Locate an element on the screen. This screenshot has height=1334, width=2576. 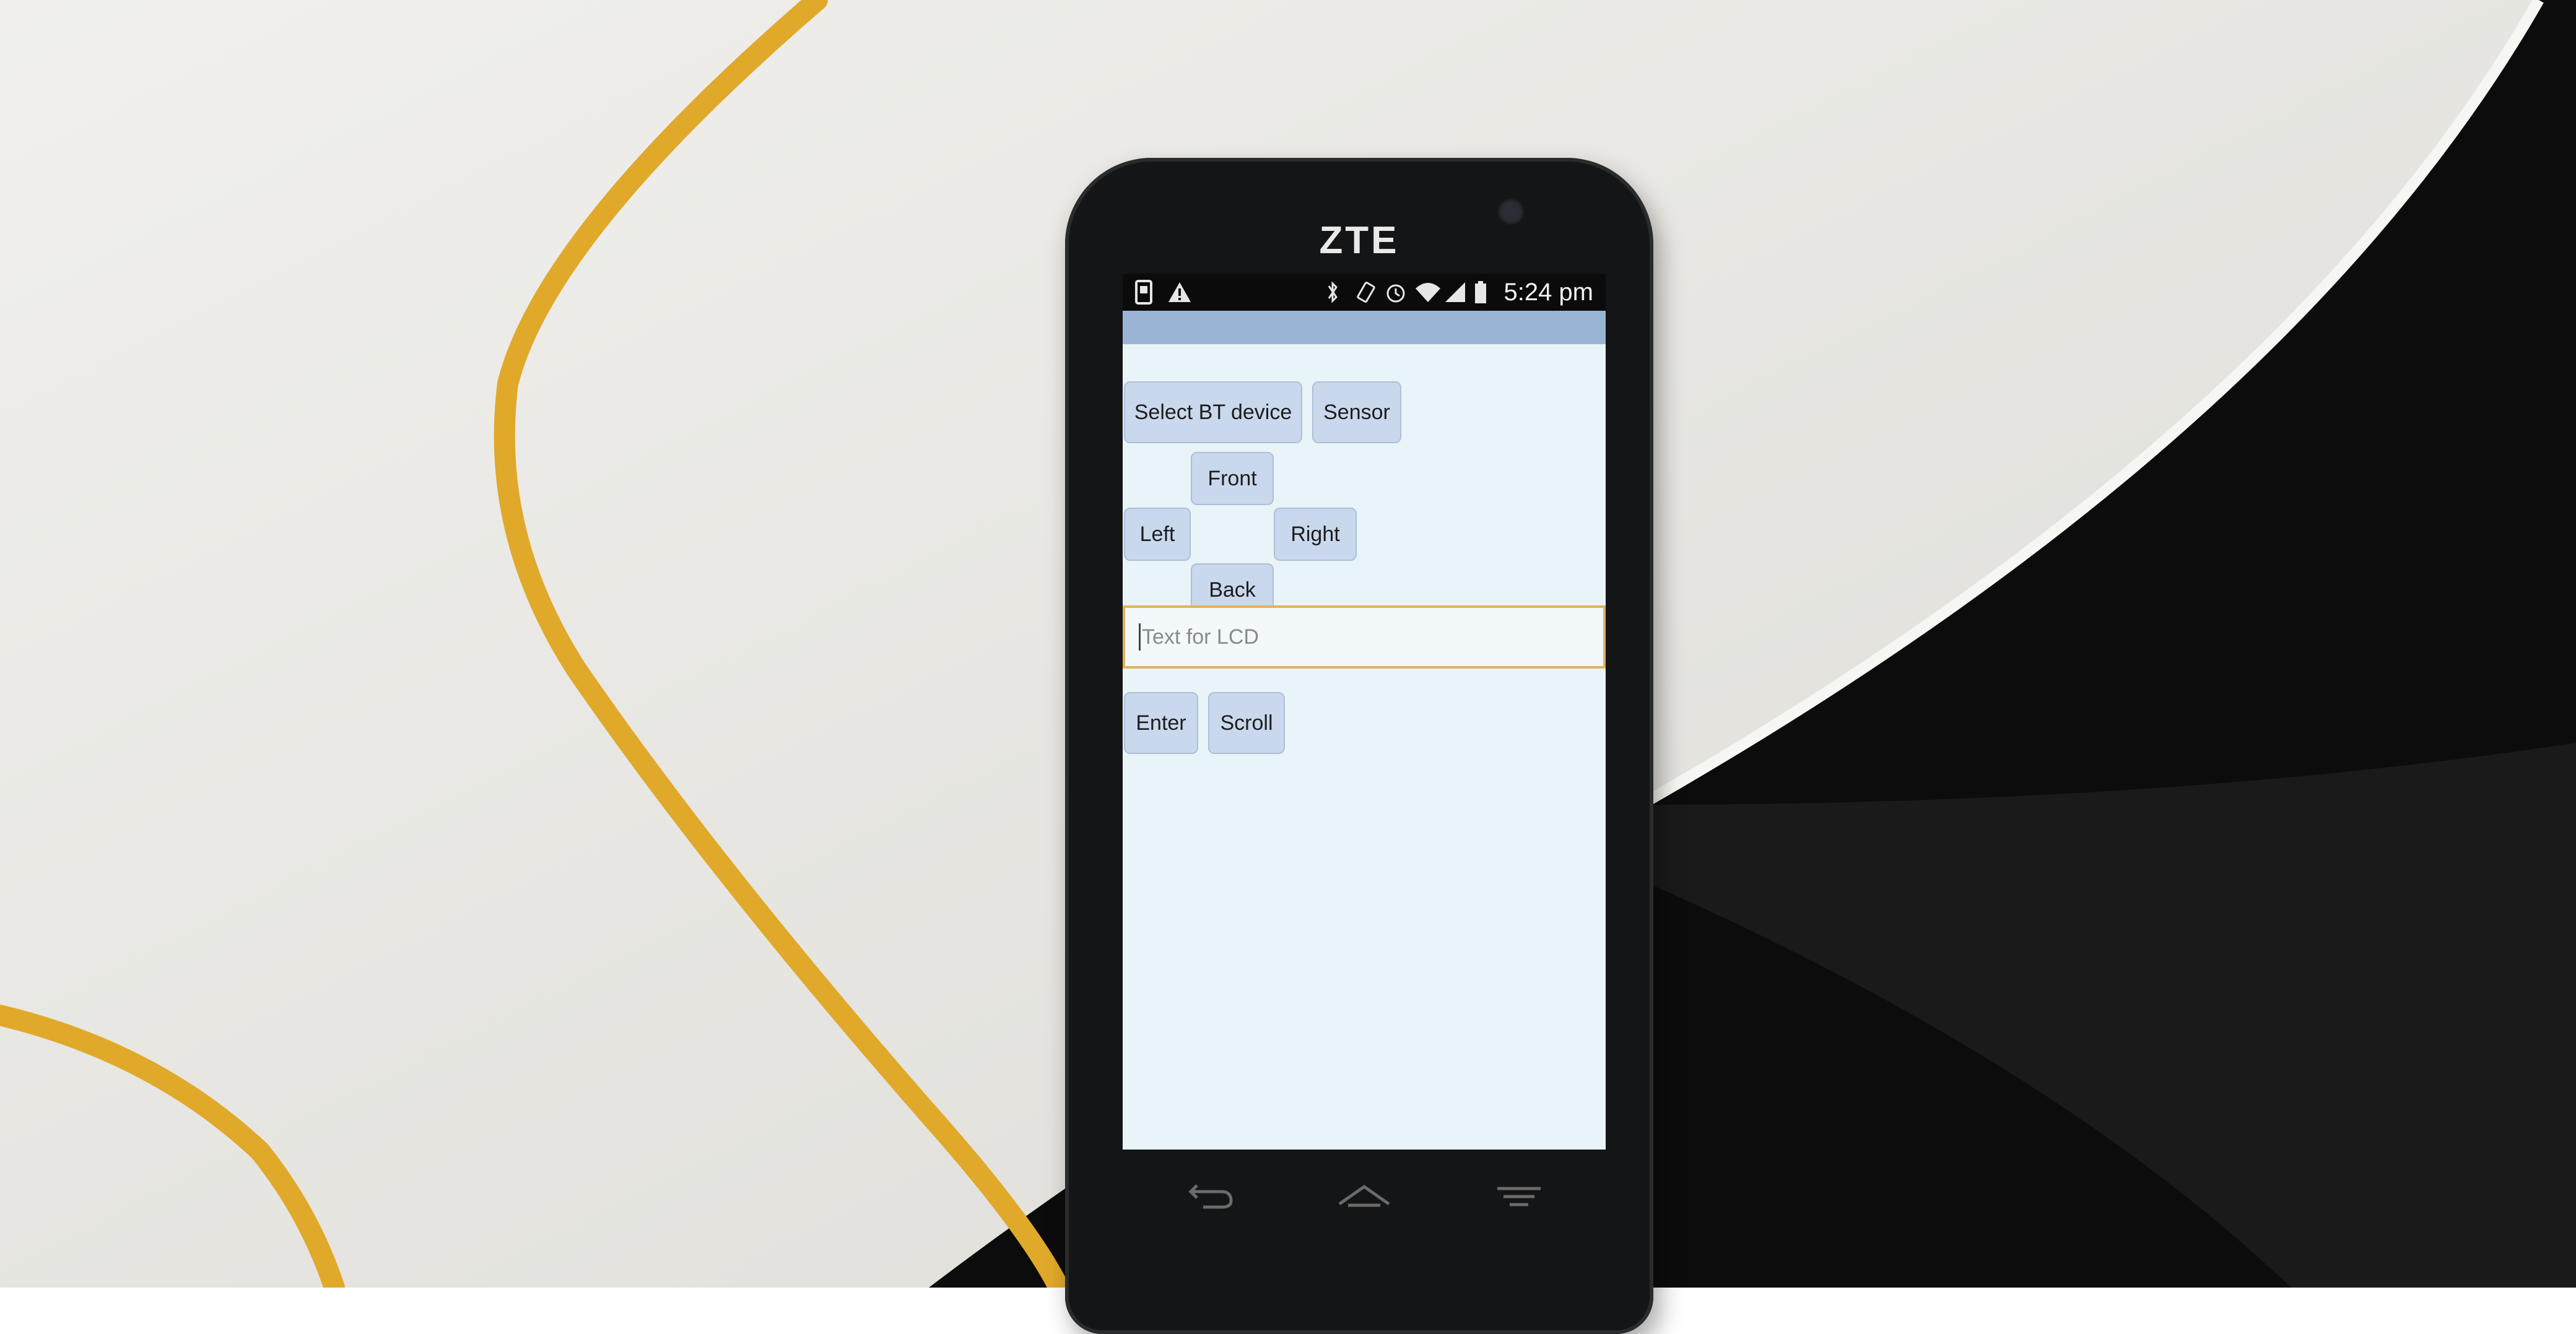
battery-icon is located at coordinates (1484, 292).